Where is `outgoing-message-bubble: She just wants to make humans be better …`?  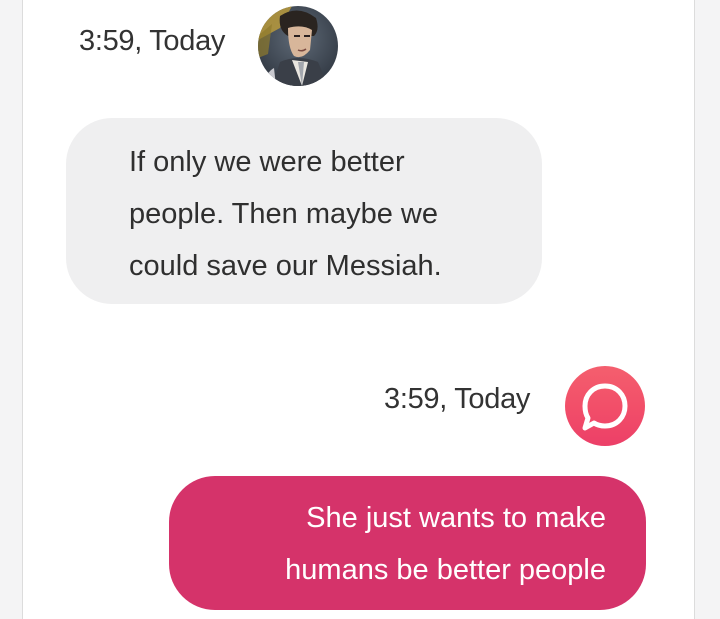
outgoing-message-bubble: She just wants to make humans be better … is located at coordinates (407, 543).